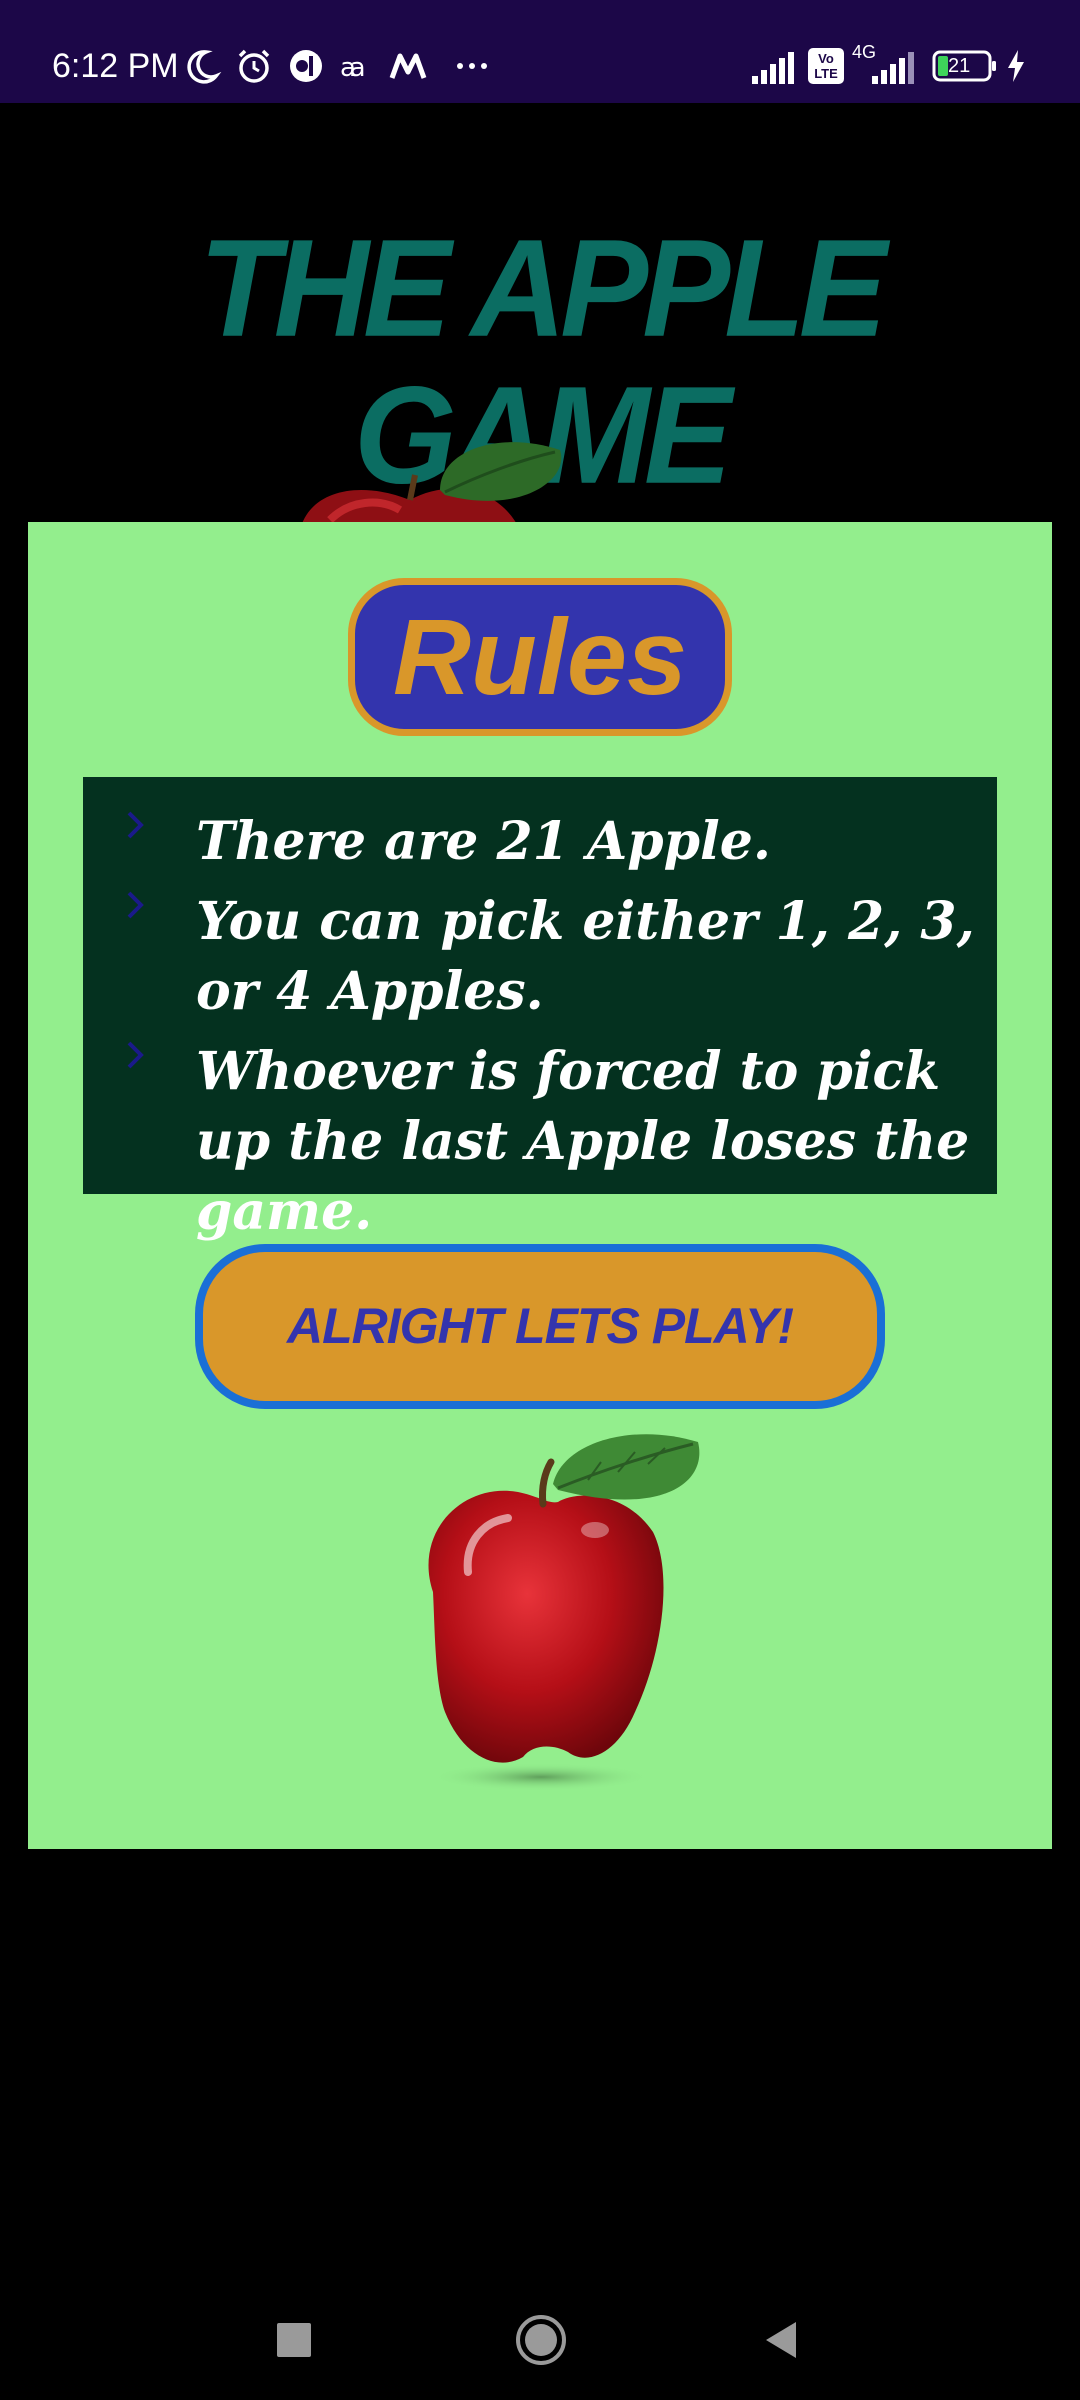 The width and height of the screenshot is (1080, 2400). I want to click on battery-level: 21, so click(959, 66).